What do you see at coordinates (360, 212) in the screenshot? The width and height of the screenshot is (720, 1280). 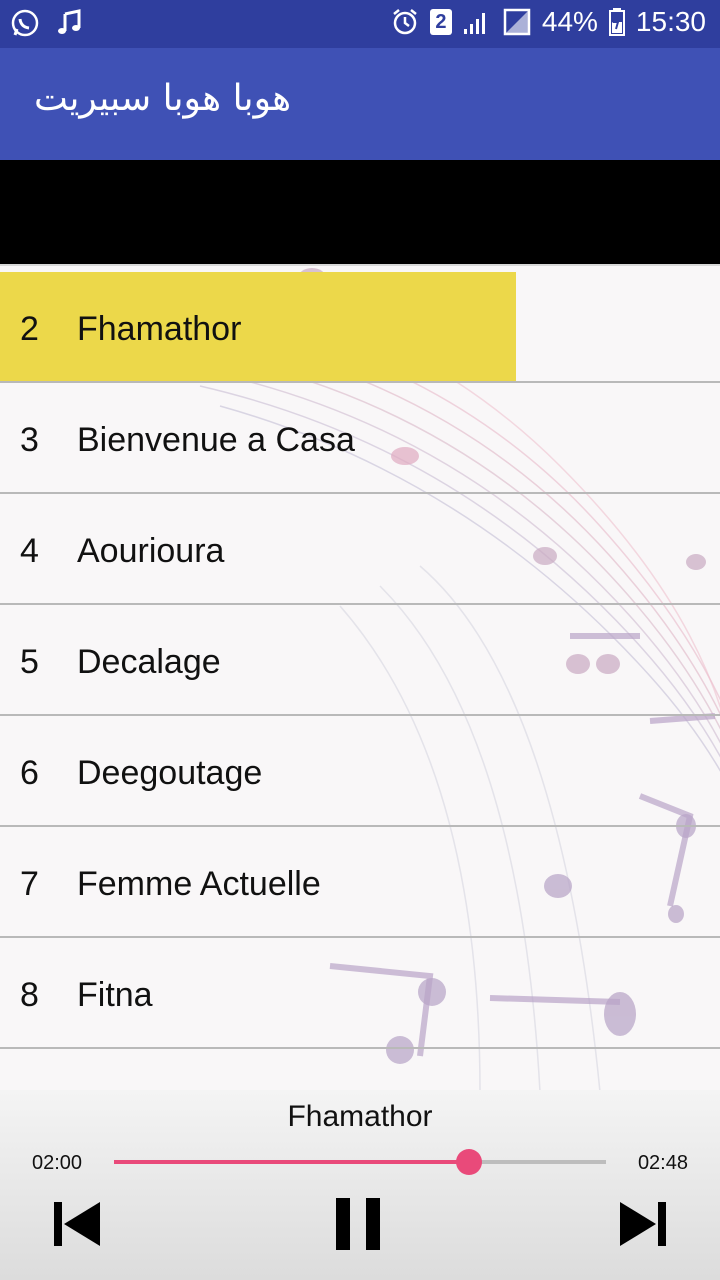 I see `ad-banner` at bounding box center [360, 212].